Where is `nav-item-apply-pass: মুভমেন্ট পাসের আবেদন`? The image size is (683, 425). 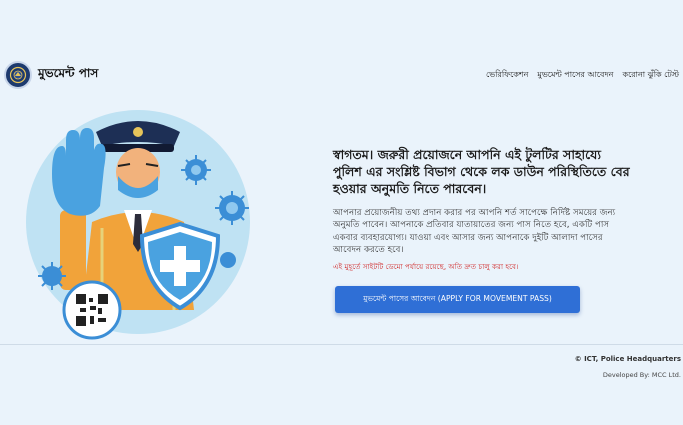 nav-item-apply-pass: মুভমেন্ট পাসের আবেদন is located at coordinates (575, 75).